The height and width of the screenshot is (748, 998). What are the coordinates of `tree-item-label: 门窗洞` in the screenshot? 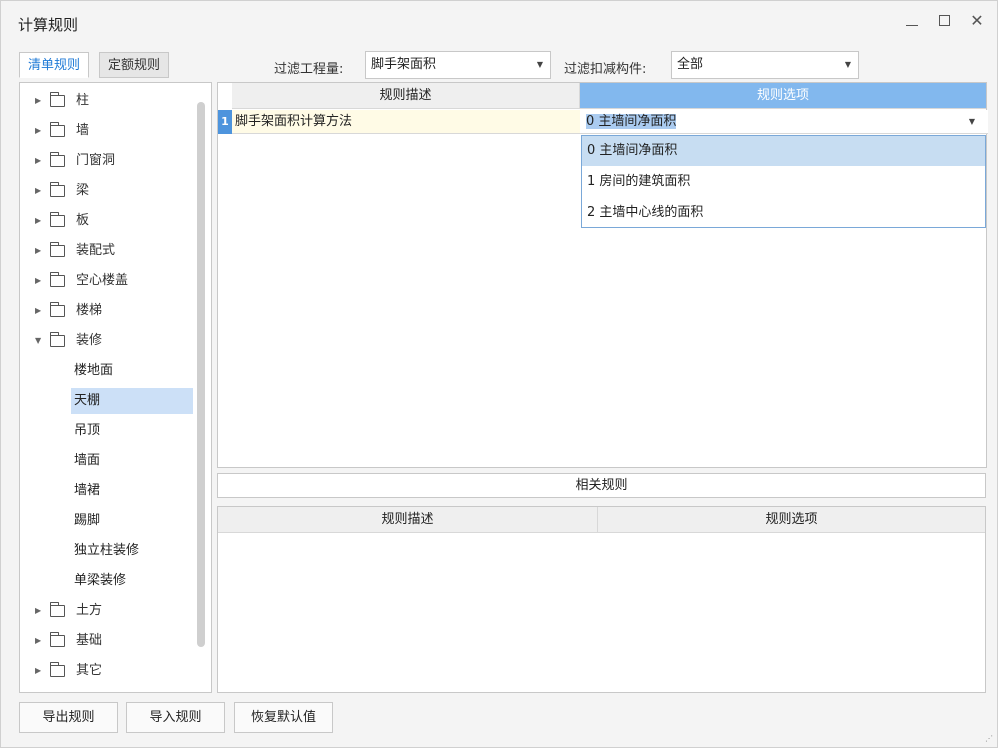 It's located at (96, 160).